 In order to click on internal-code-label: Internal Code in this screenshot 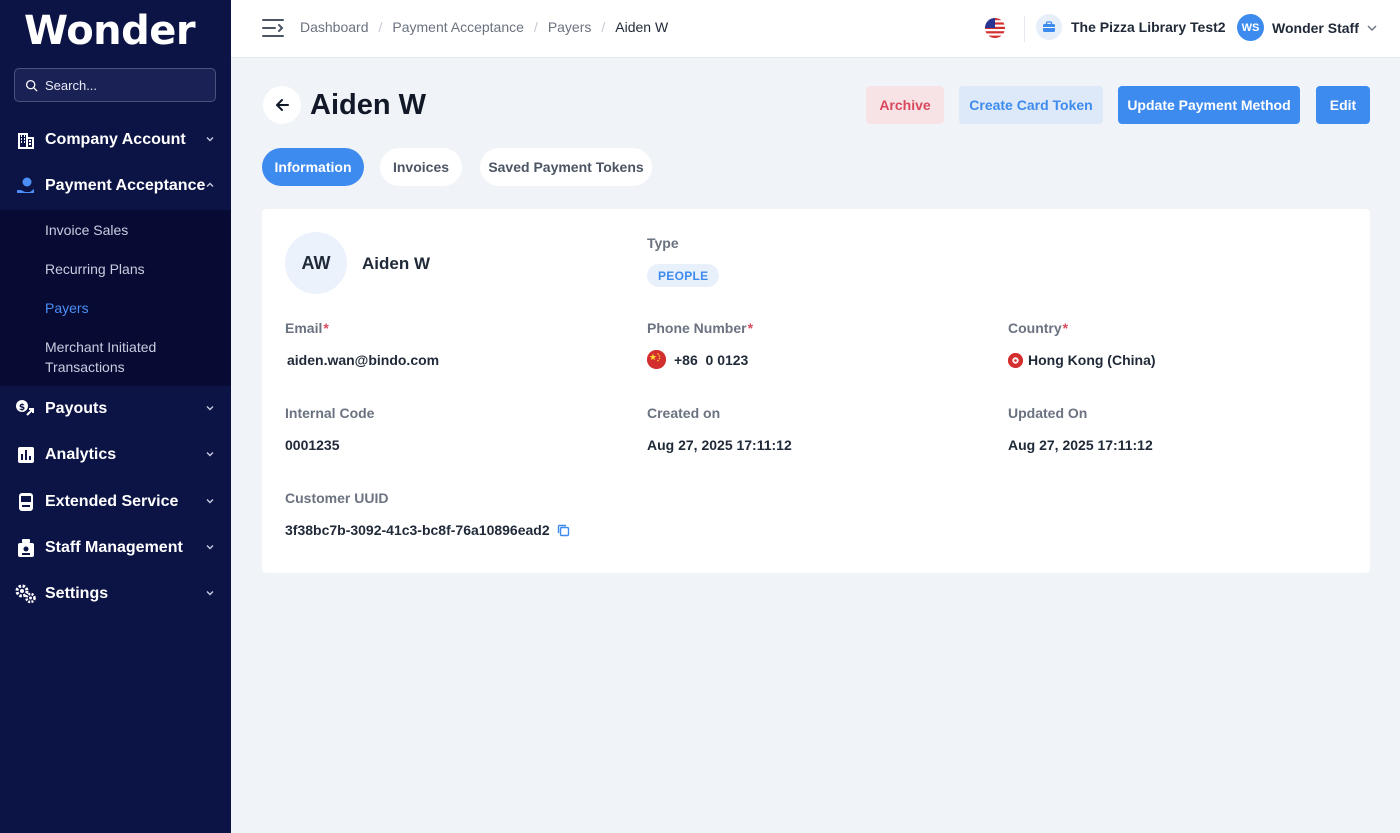, I will do `click(330, 413)`.